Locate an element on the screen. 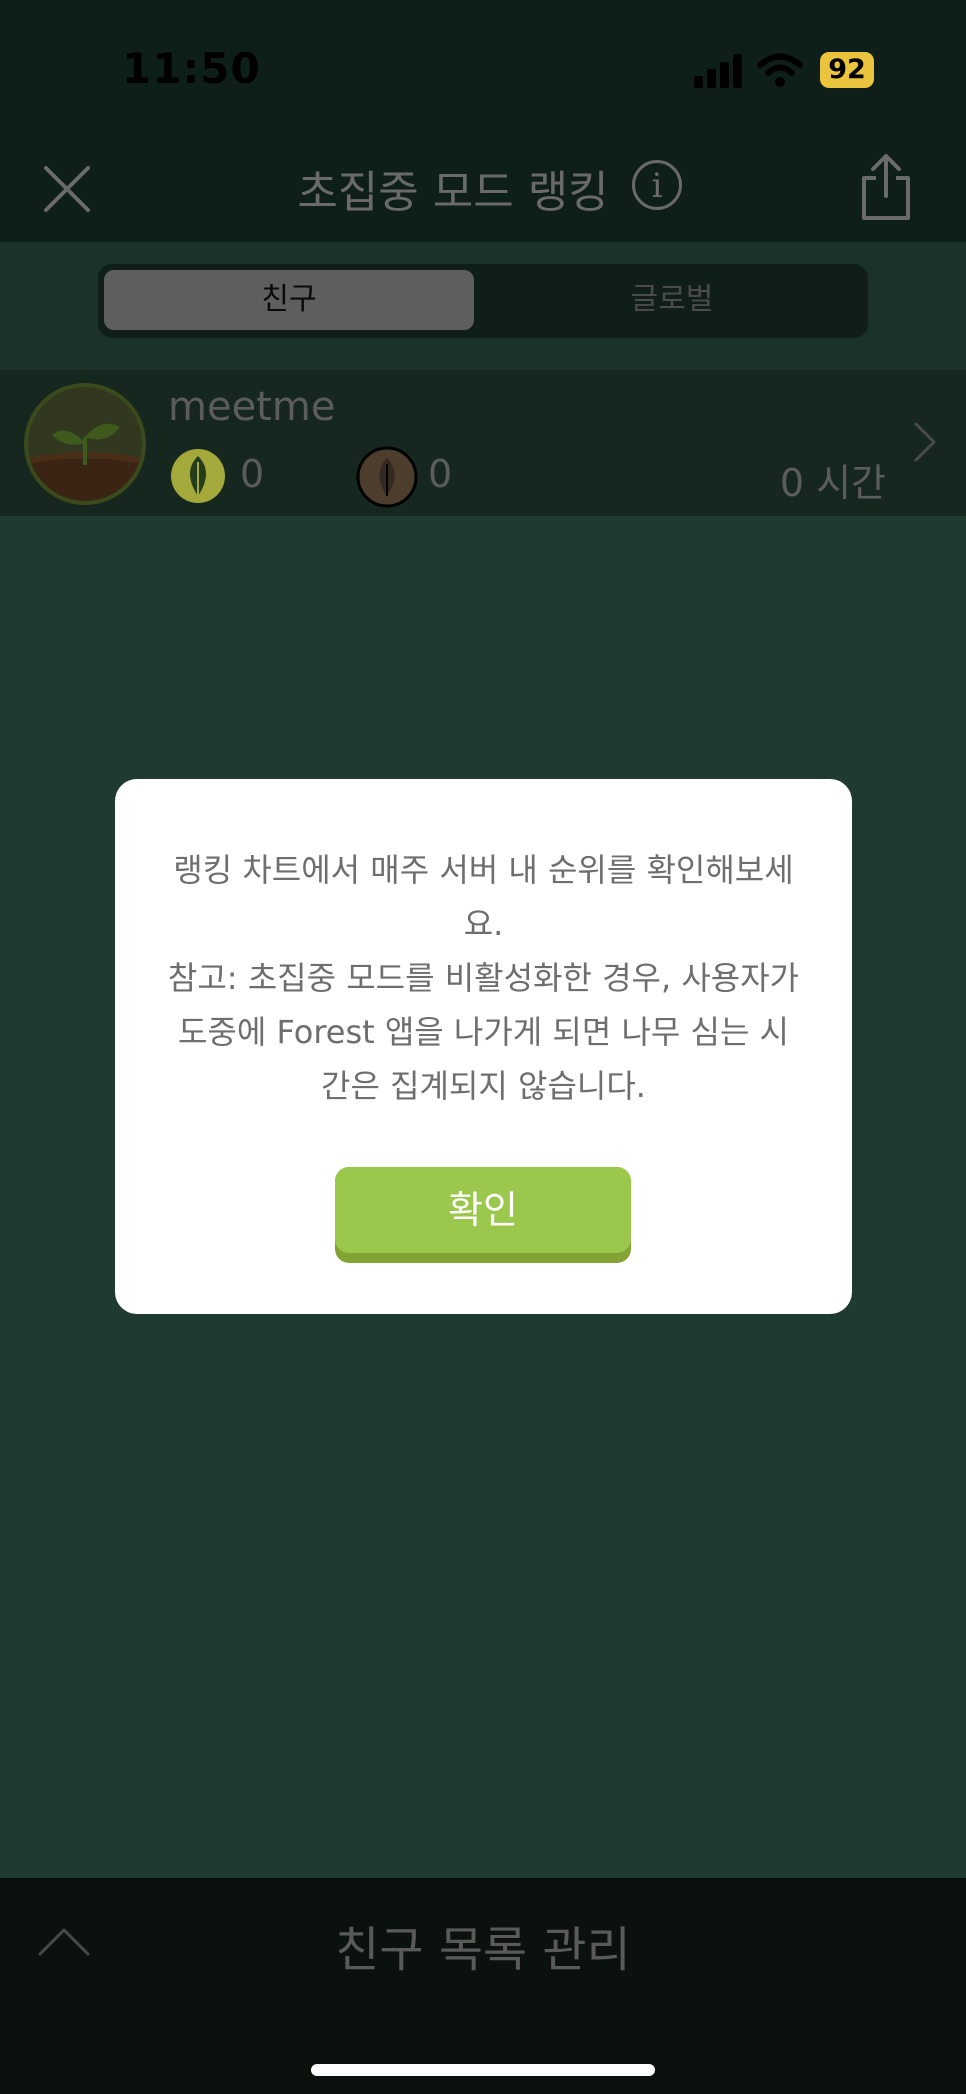  healthy-tree-count: 0 is located at coordinates (252, 474).